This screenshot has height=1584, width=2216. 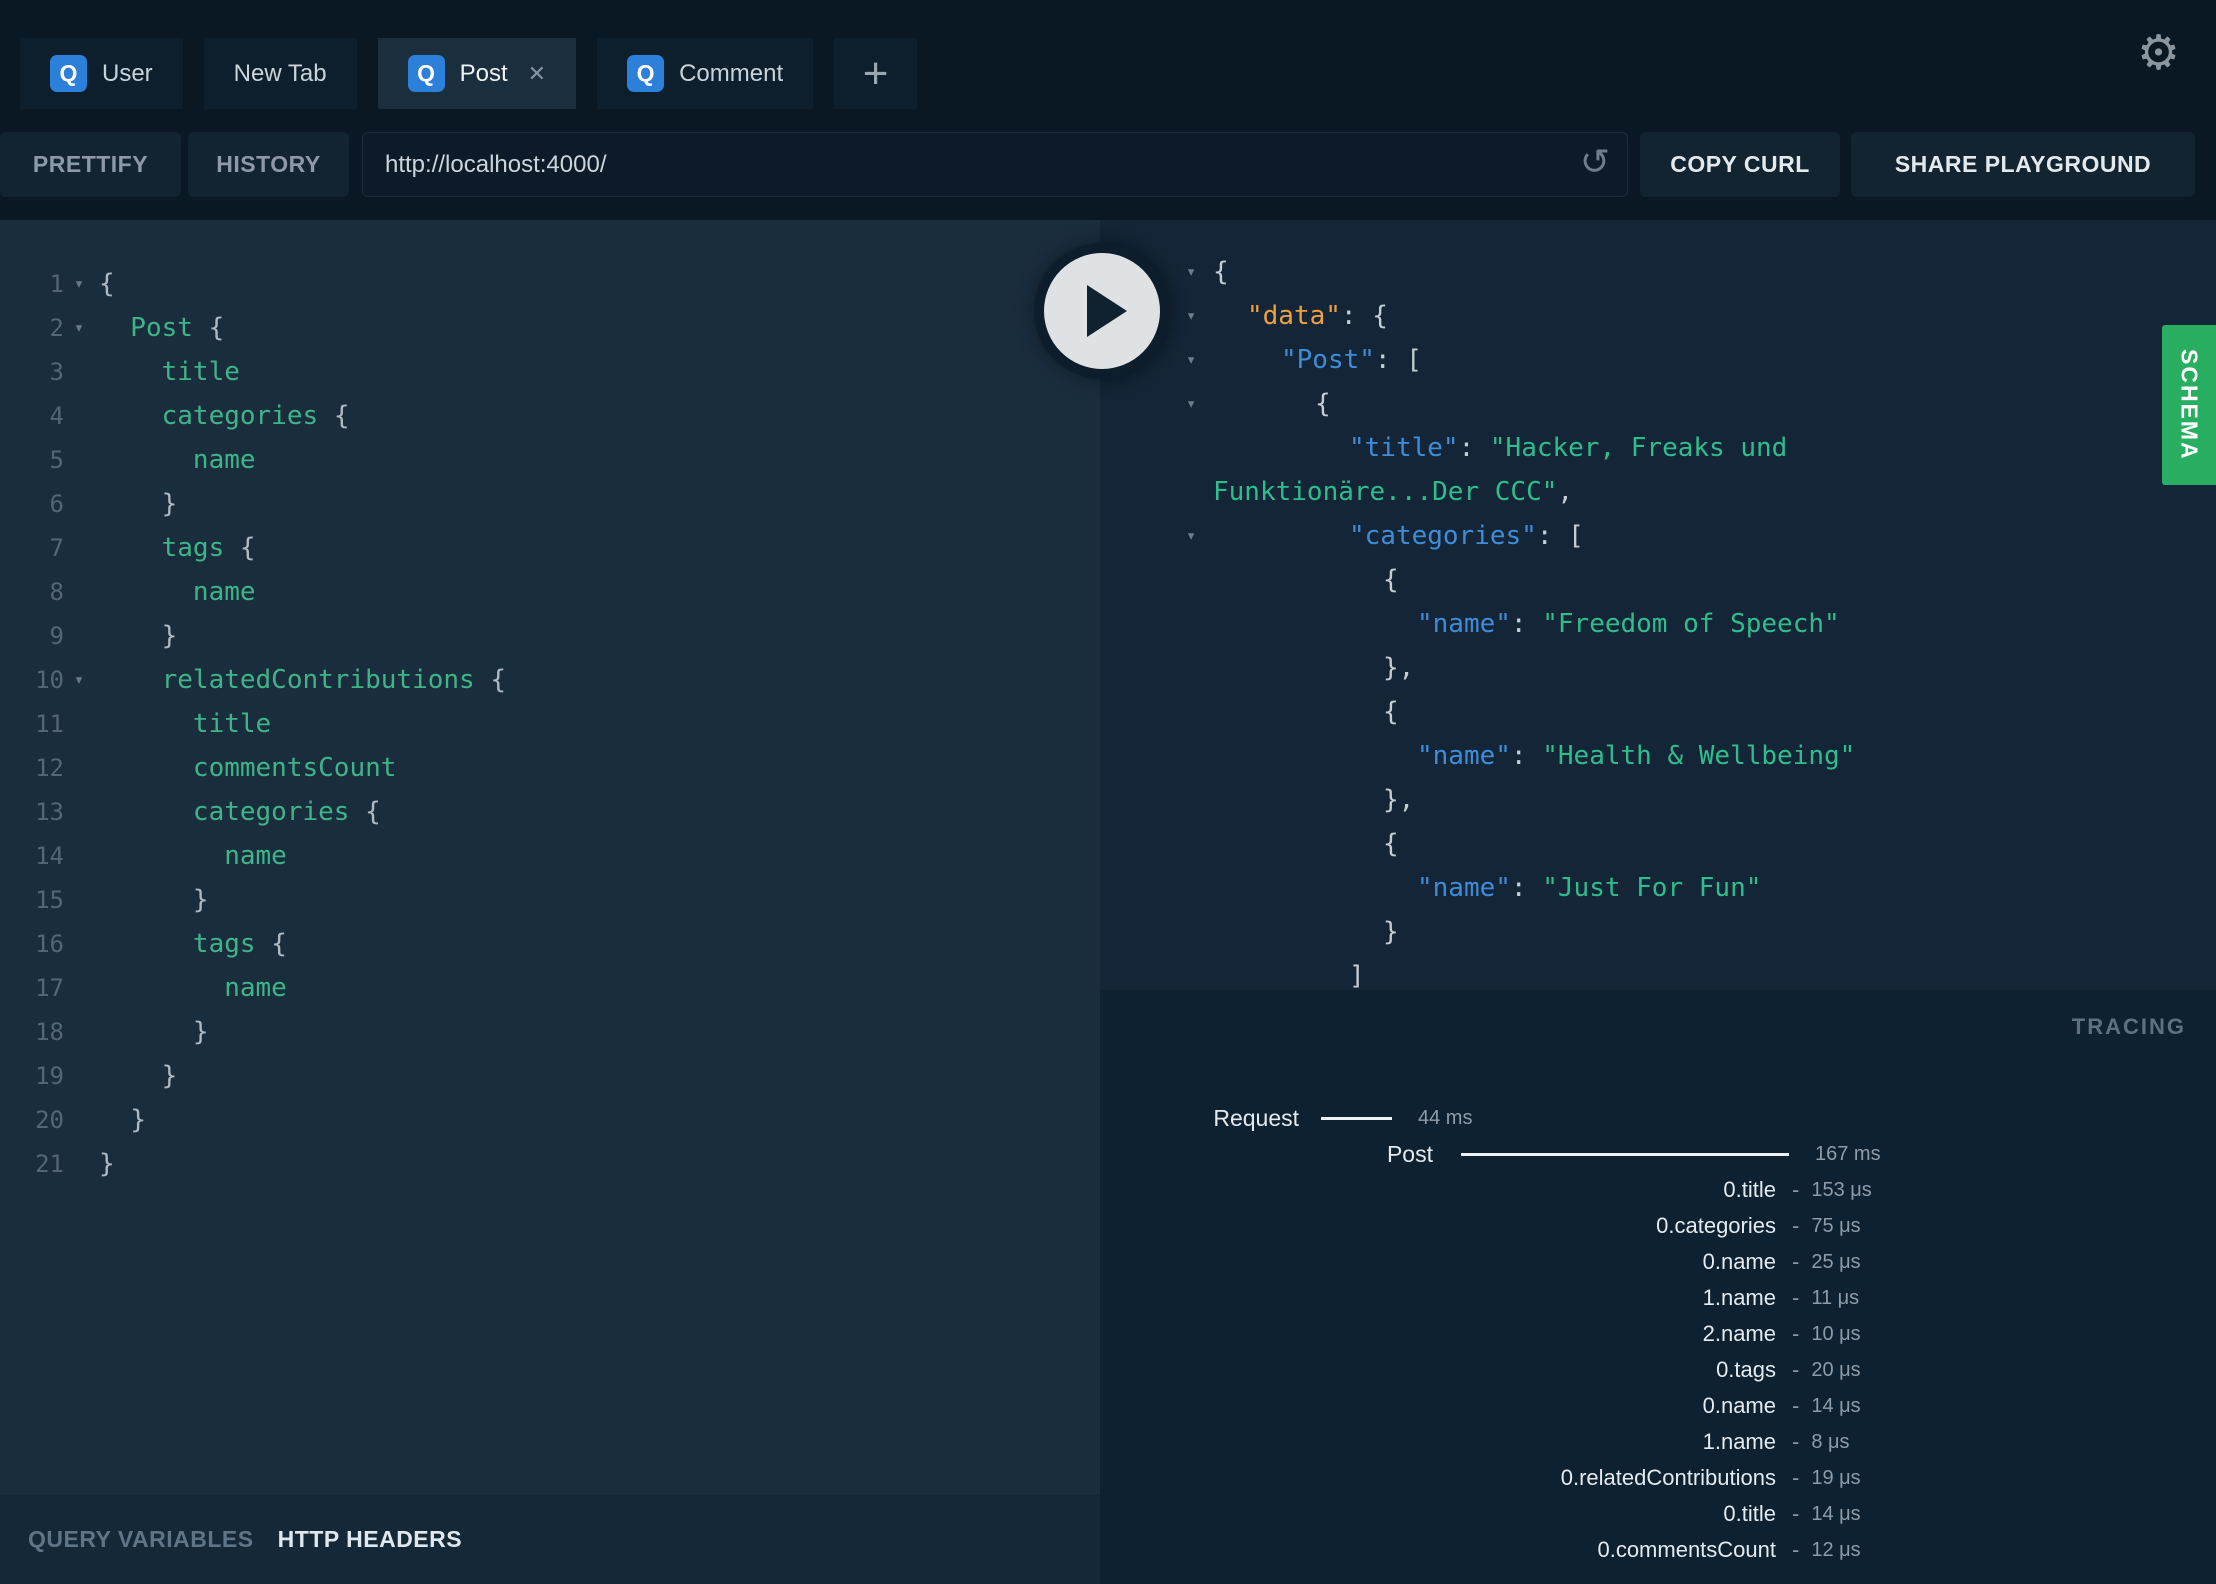 I want to click on tracing-row: 0.commentsCount -12 μs, so click(x=1658, y=1550).